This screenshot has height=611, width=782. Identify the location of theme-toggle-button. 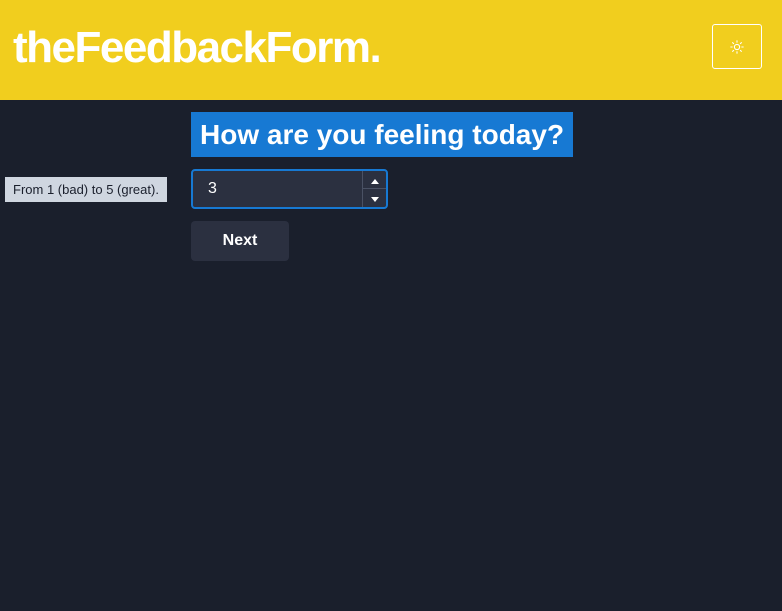
(737, 46).